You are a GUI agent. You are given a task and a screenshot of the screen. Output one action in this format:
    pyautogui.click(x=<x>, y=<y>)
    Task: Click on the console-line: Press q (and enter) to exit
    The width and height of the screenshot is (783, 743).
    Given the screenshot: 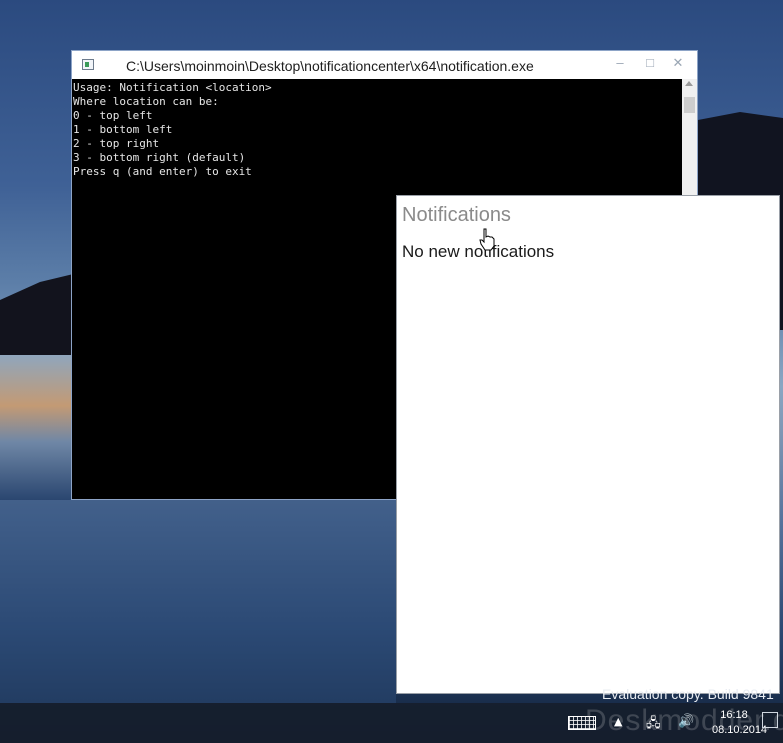 What is the action you would take?
    pyautogui.click(x=162, y=171)
    